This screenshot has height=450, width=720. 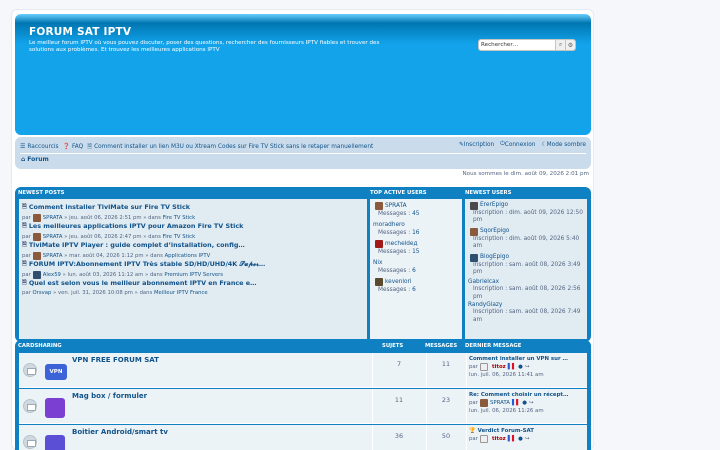 What do you see at coordinates (55, 408) in the screenshot?
I see `box-logo-icon` at bounding box center [55, 408].